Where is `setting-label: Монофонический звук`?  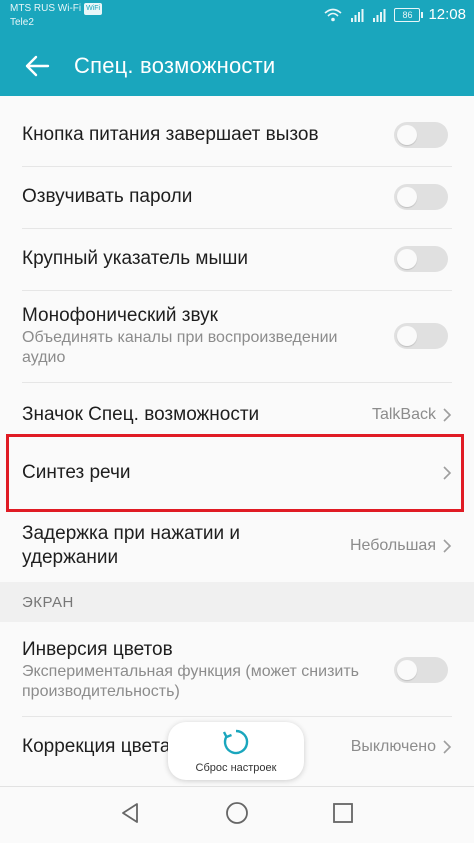 setting-label: Монофонический звук is located at coordinates (120, 315).